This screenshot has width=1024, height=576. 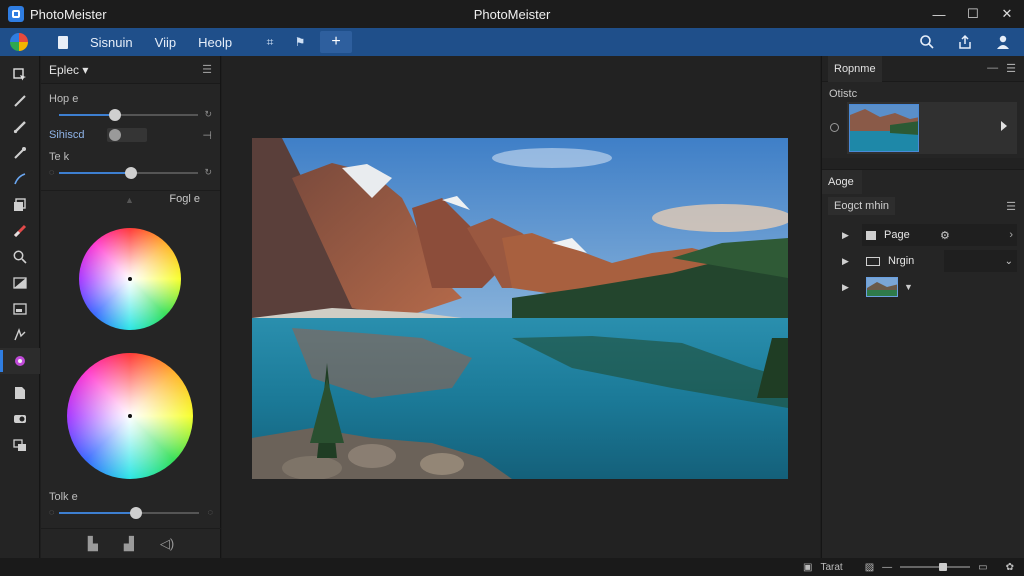 What do you see at coordinates (927, 42) in the screenshot?
I see `search-icon` at bounding box center [927, 42].